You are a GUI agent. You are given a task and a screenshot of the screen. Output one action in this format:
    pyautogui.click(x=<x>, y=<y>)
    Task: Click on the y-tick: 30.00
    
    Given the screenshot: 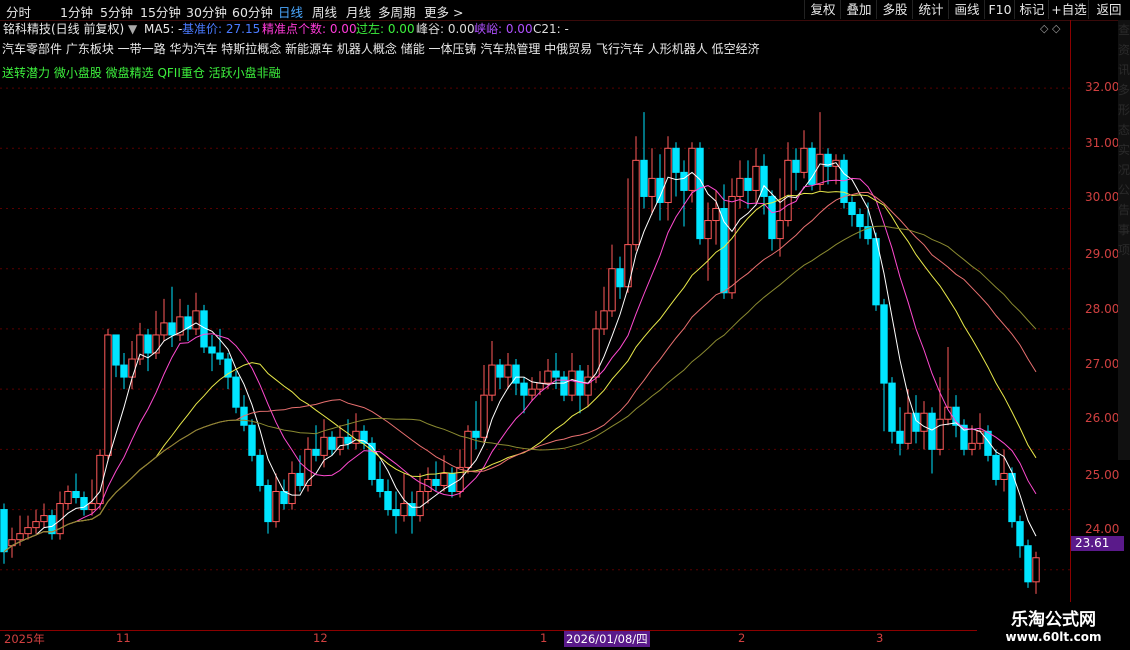 What is the action you would take?
    pyautogui.click(x=1102, y=197)
    